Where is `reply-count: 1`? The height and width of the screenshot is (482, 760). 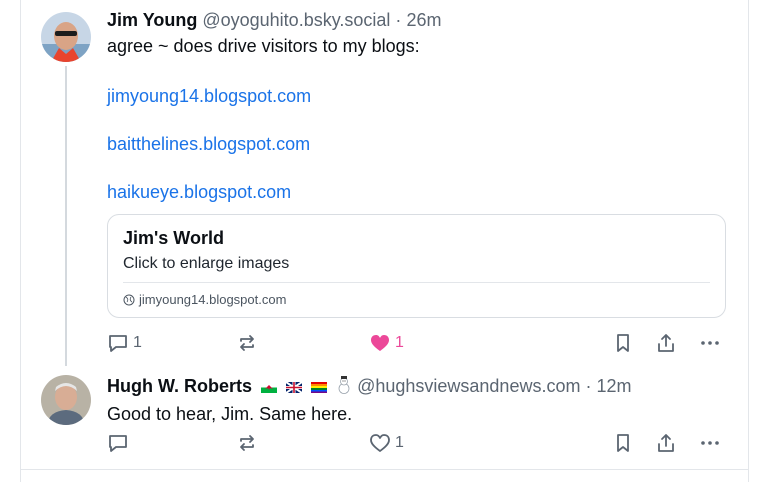
reply-count: 1 is located at coordinates (137, 342).